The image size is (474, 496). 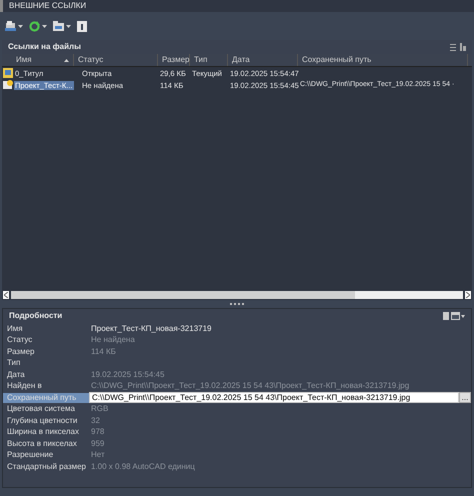 What do you see at coordinates (176, 60) in the screenshot?
I see `column-header: Размер` at bounding box center [176, 60].